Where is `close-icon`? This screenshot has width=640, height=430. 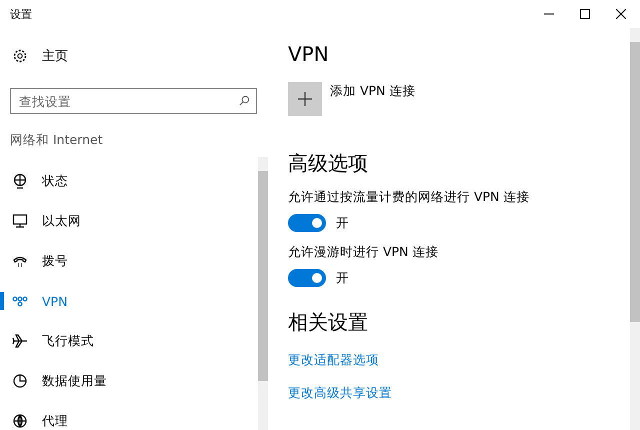
close-icon is located at coordinates (621, 14).